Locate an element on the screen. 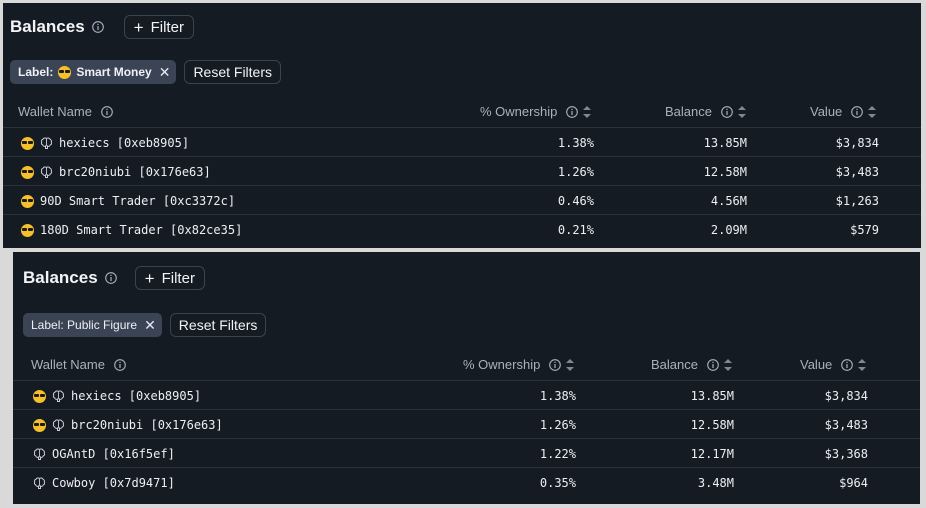 The height and width of the screenshot is (508, 926). table-row: OGAntD [0x16f5ef] 1.22% 12.17M $3,368 is located at coordinates (466, 453).